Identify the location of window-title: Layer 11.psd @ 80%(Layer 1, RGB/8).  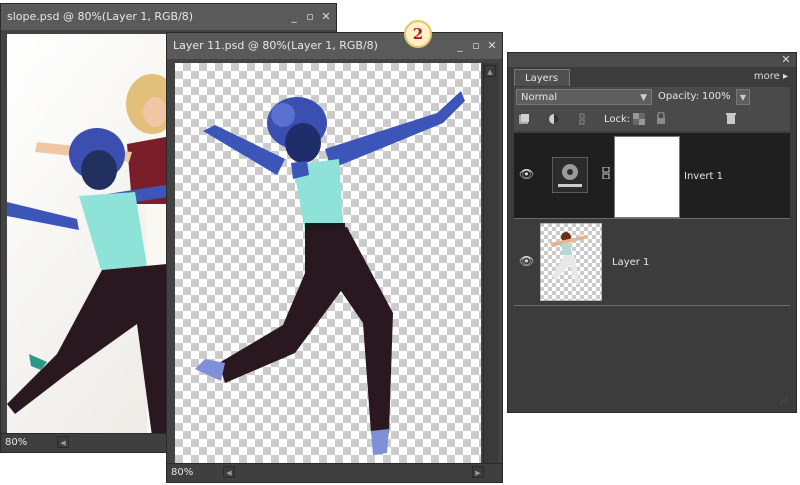
(275, 45).